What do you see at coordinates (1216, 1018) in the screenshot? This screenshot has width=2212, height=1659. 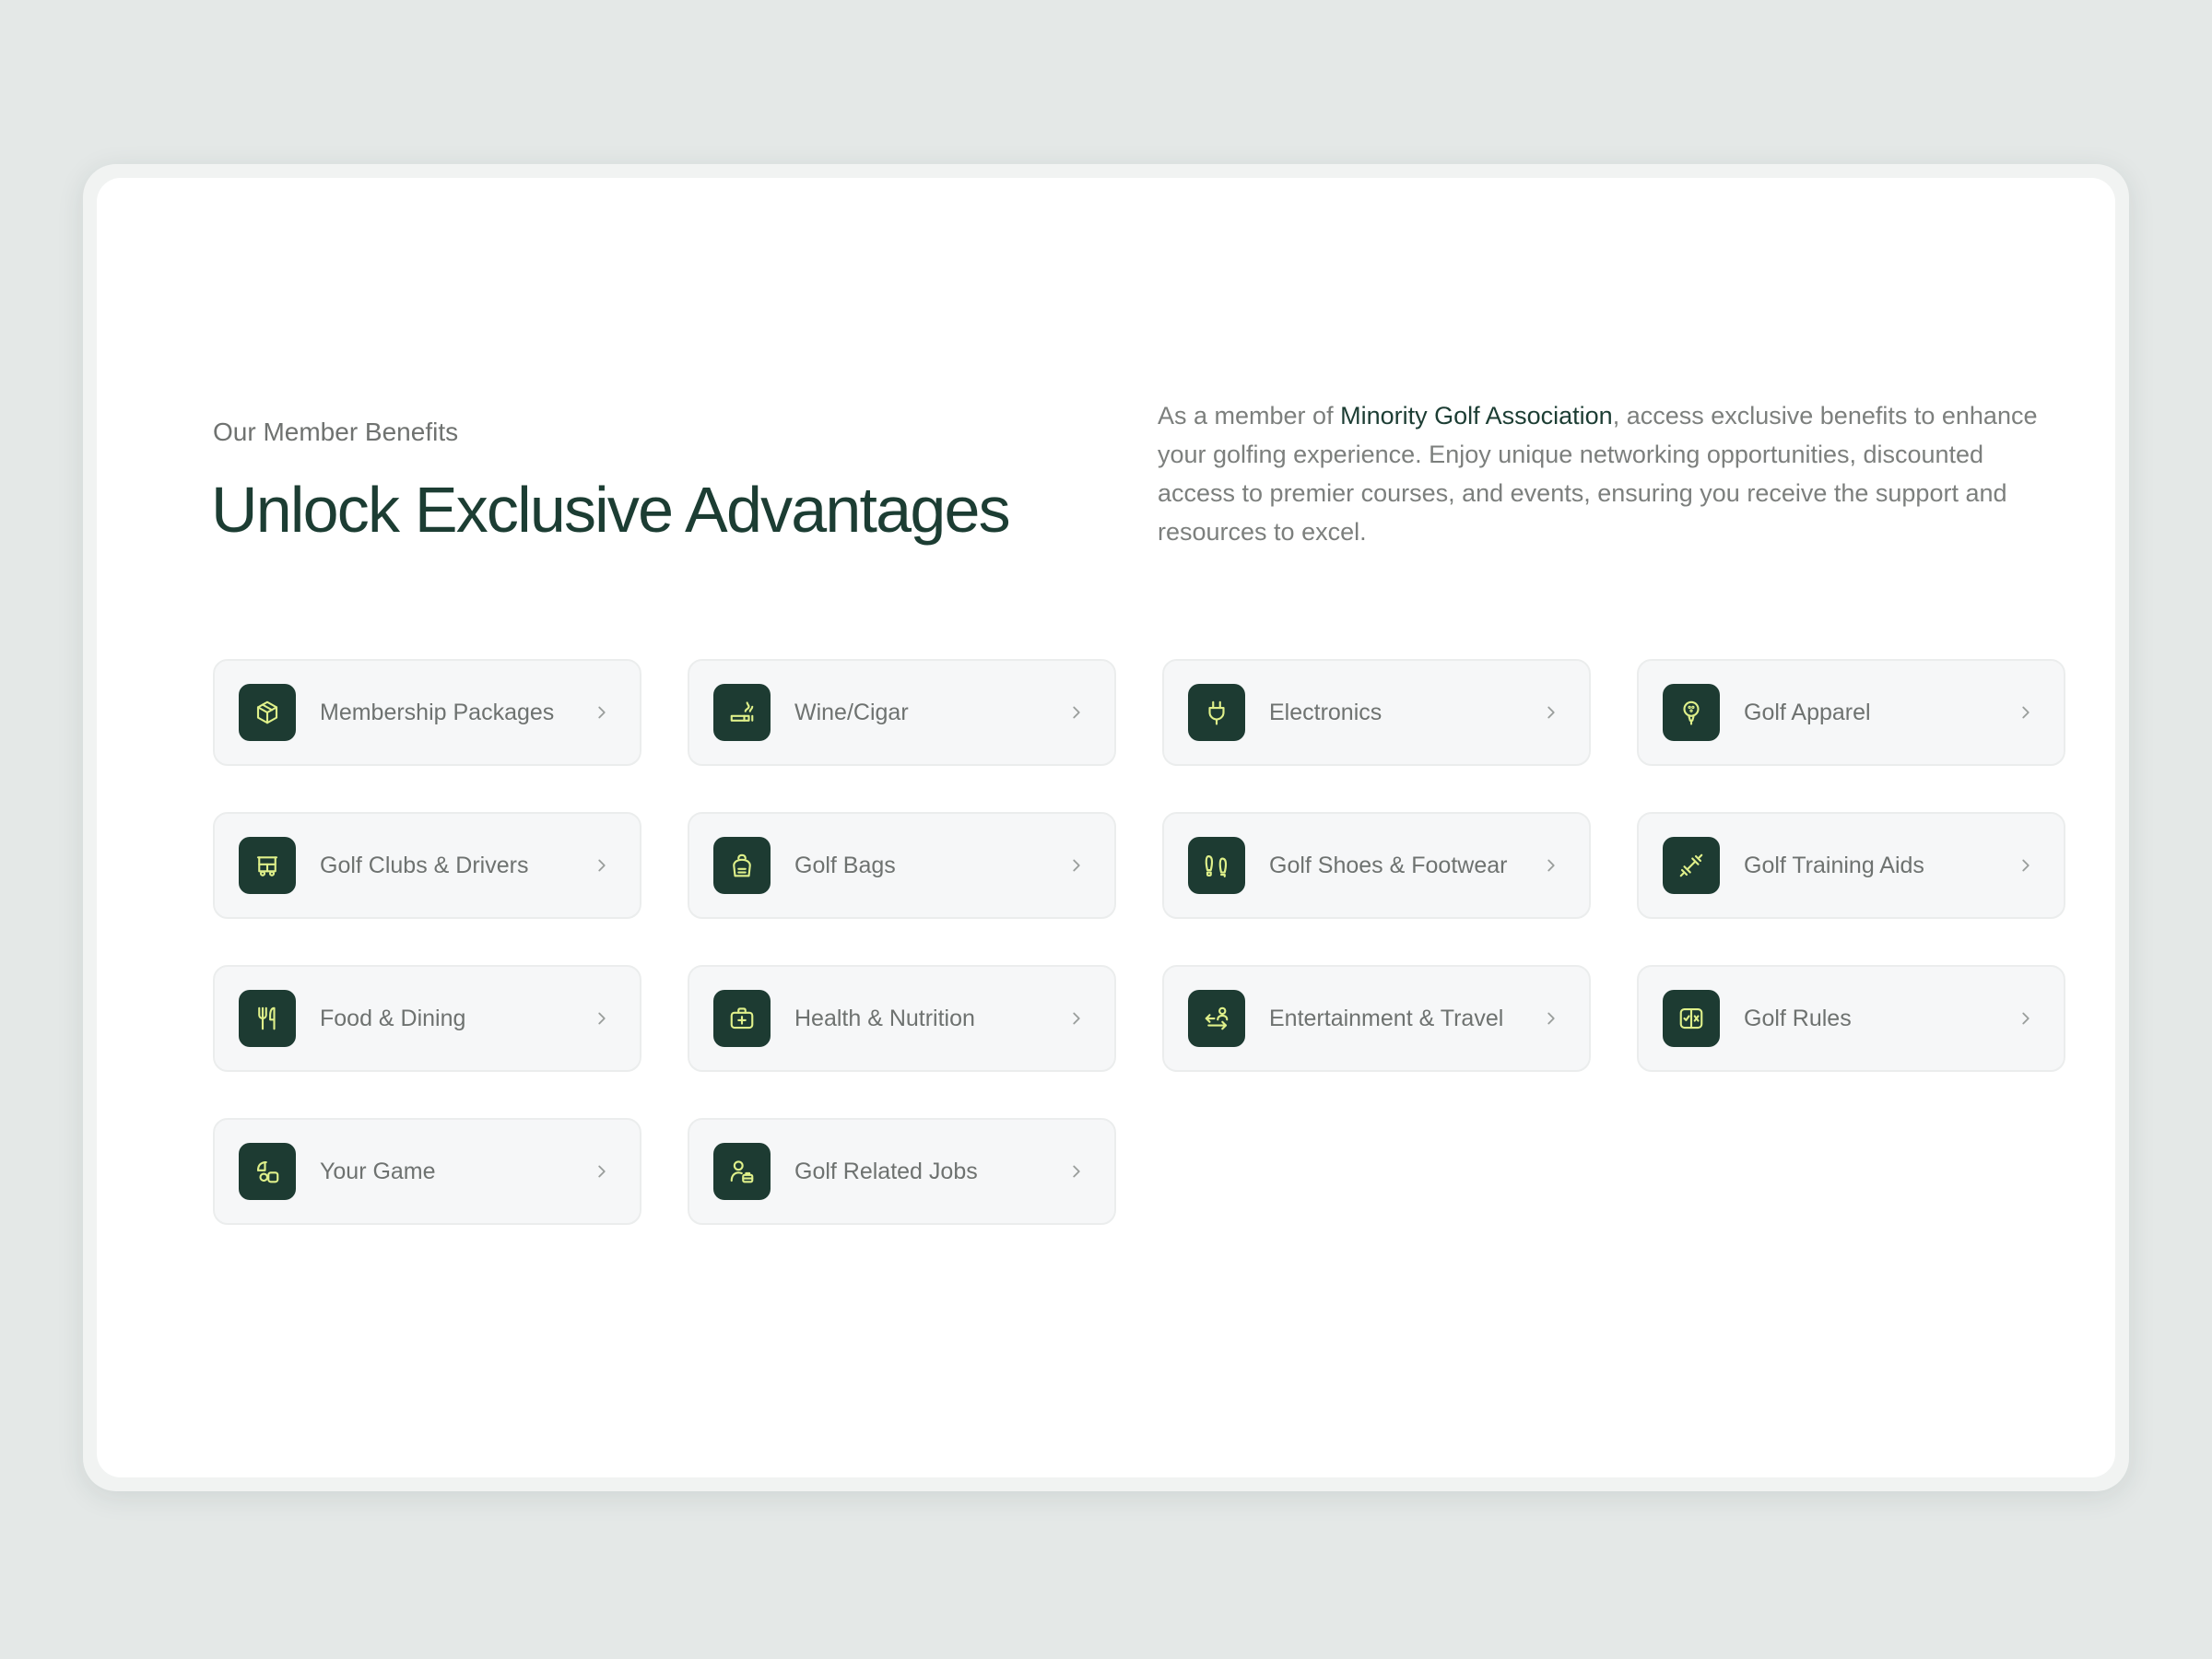 I see `traveler-icon` at bounding box center [1216, 1018].